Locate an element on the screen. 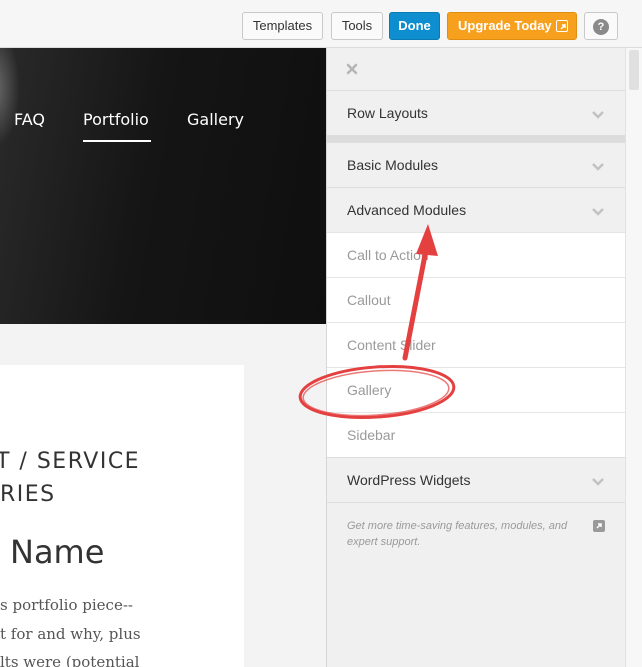 This screenshot has height=667, width=642. project-description-line: lts were (potential is located at coordinates (70, 660).